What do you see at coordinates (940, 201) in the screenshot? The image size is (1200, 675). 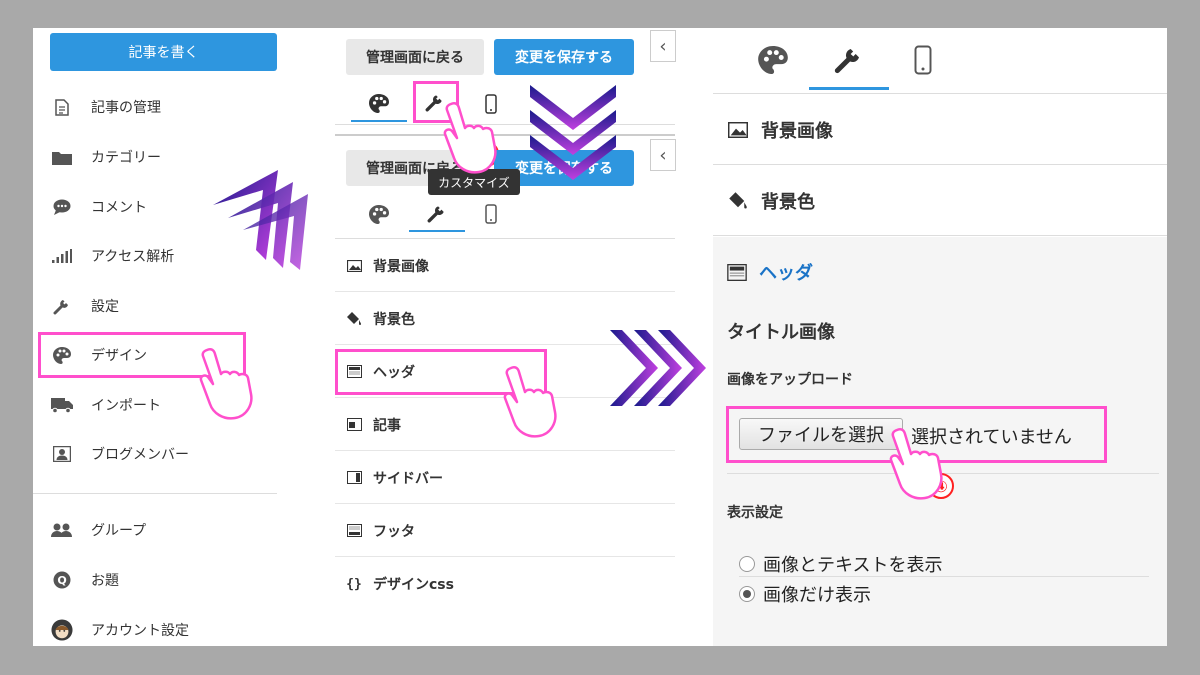 I see `settings-row-background-color: 背景色` at bounding box center [940, 201].